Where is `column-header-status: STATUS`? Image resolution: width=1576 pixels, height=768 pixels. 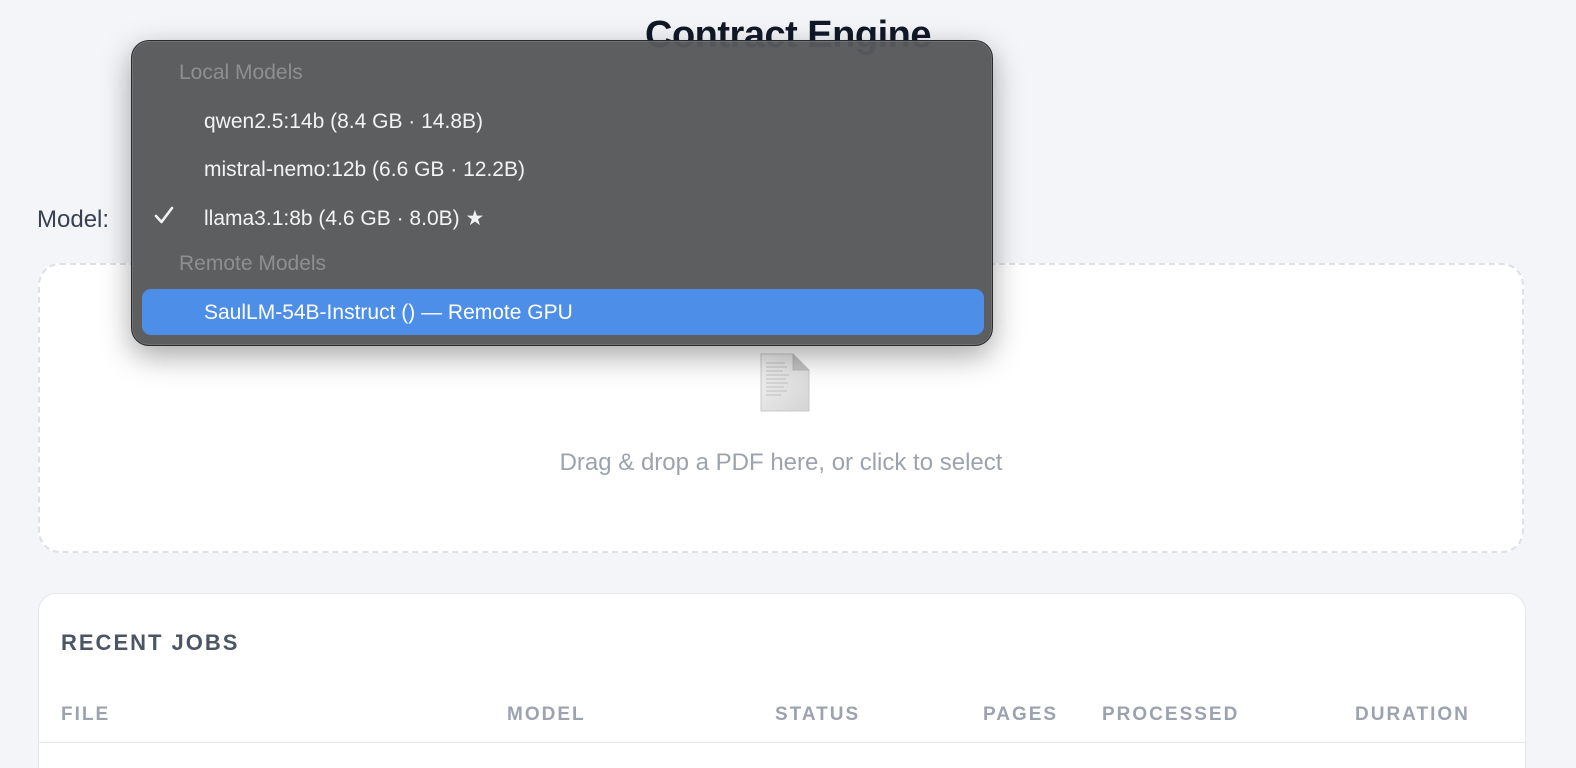 column-header-status: STATUS is located at coordinates (817, 715).